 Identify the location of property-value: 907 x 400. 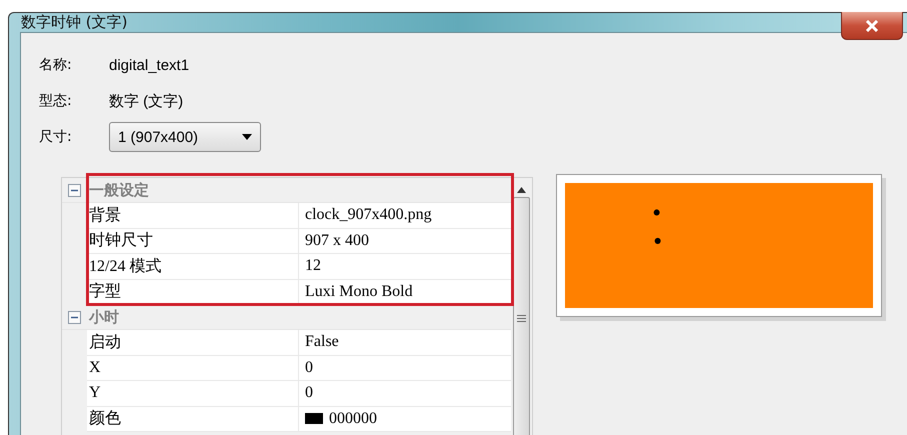
(337, 241).